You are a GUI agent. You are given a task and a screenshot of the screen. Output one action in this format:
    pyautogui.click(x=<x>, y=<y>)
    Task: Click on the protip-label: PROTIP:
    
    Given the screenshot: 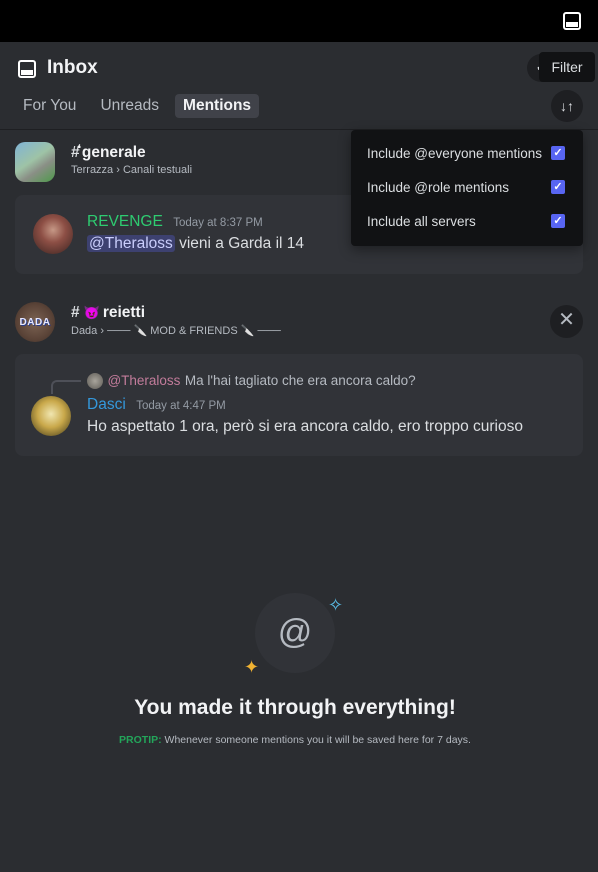 What is the action you would take?
    pyautogui.click(x=140, y=740)
    